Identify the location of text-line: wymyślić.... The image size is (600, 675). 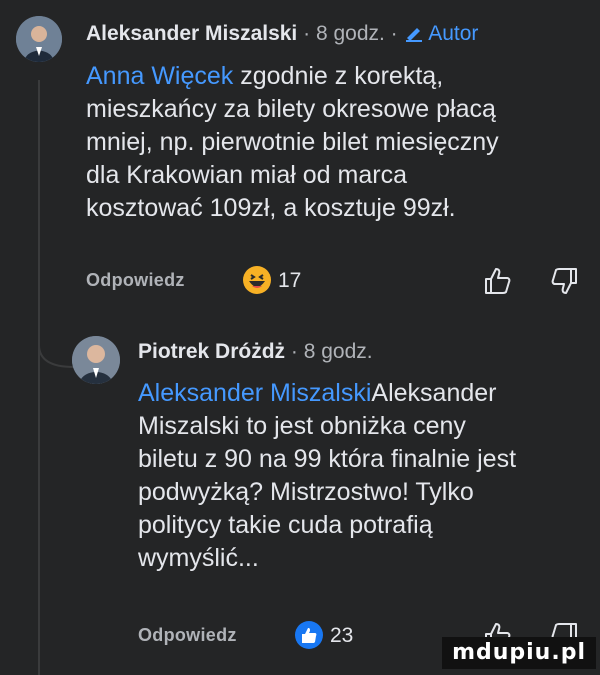
(198, 558).